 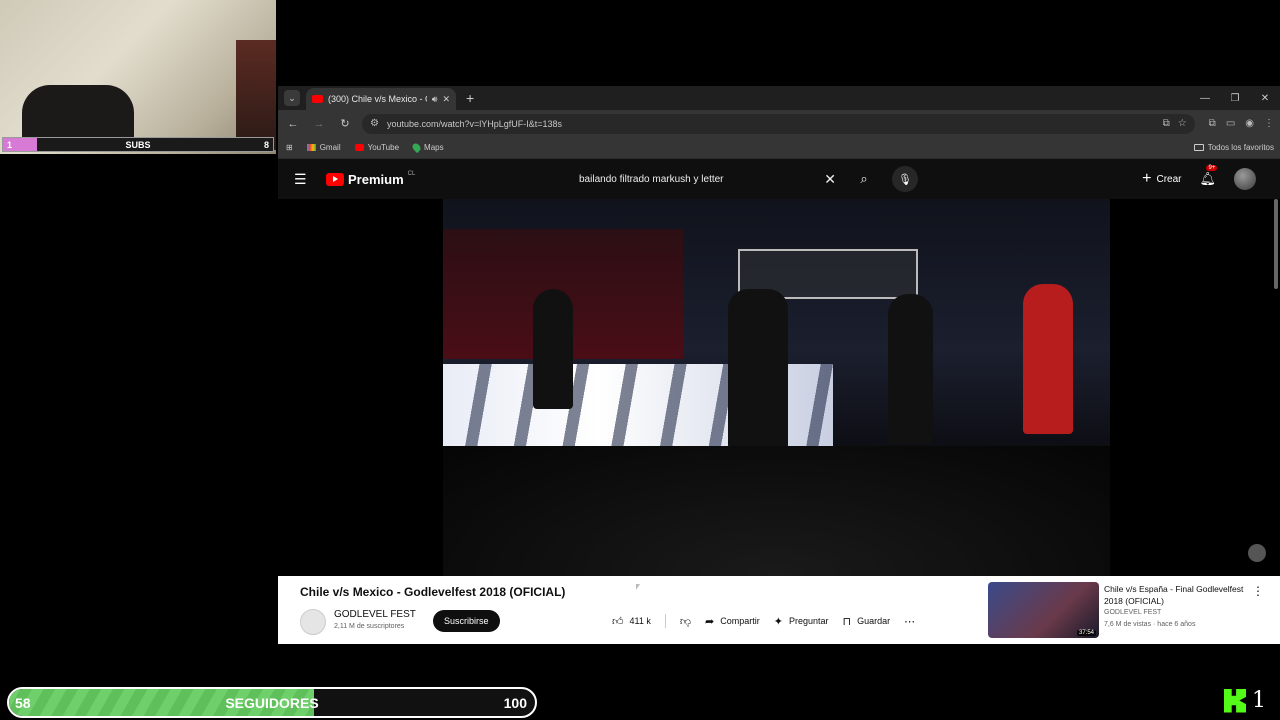 What do you see at coordinates (376, 179) in the screenshot?
I see `logo-text: Premium` at bounding box center [376, 179].